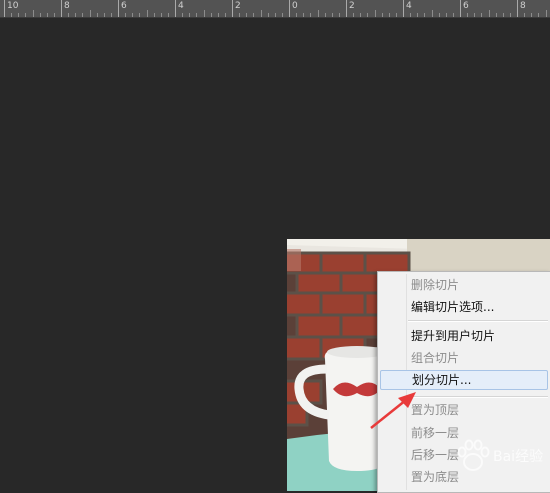 The image size is (550, 493). I want to click on baidu-paw-logo, so click(473, 455).